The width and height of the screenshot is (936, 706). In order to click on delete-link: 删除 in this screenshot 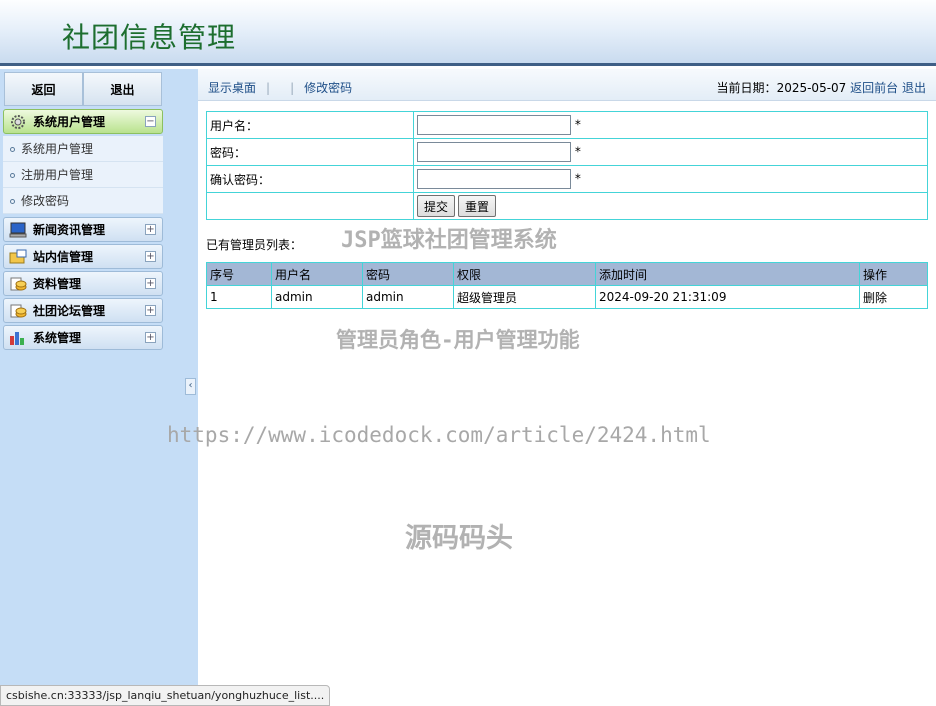, I will do `click(893, 297)`.